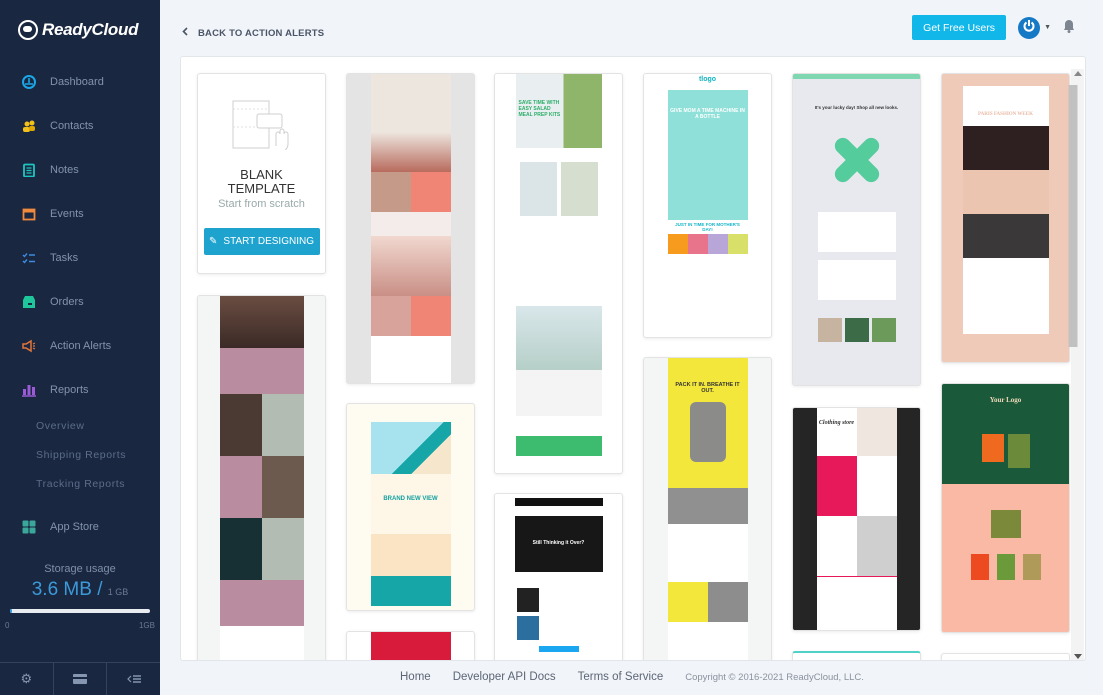  Describe the element at coordinates (558, 543) in the screenshot. I see `template-headline: Still Thinking it Over?` at that location.